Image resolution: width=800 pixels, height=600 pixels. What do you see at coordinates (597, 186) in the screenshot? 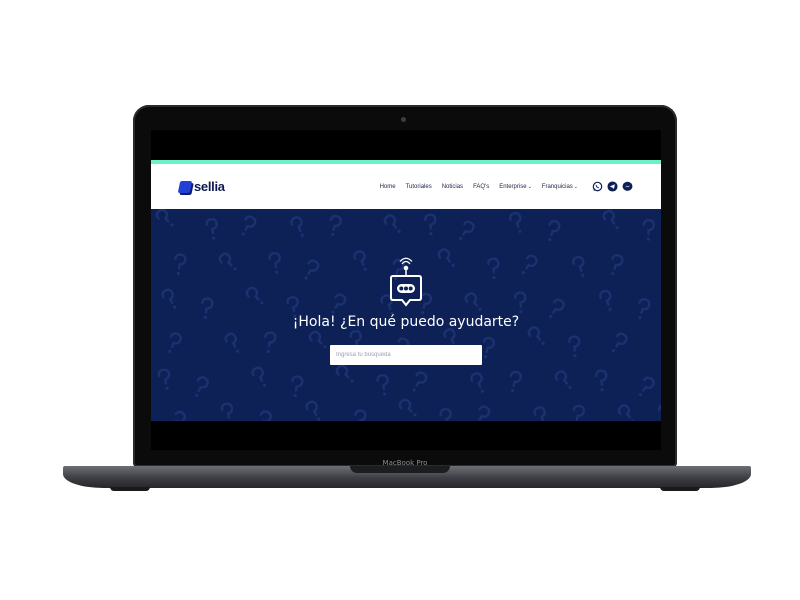
I see `whatsapp-icon` at bounding box center [597, 186].